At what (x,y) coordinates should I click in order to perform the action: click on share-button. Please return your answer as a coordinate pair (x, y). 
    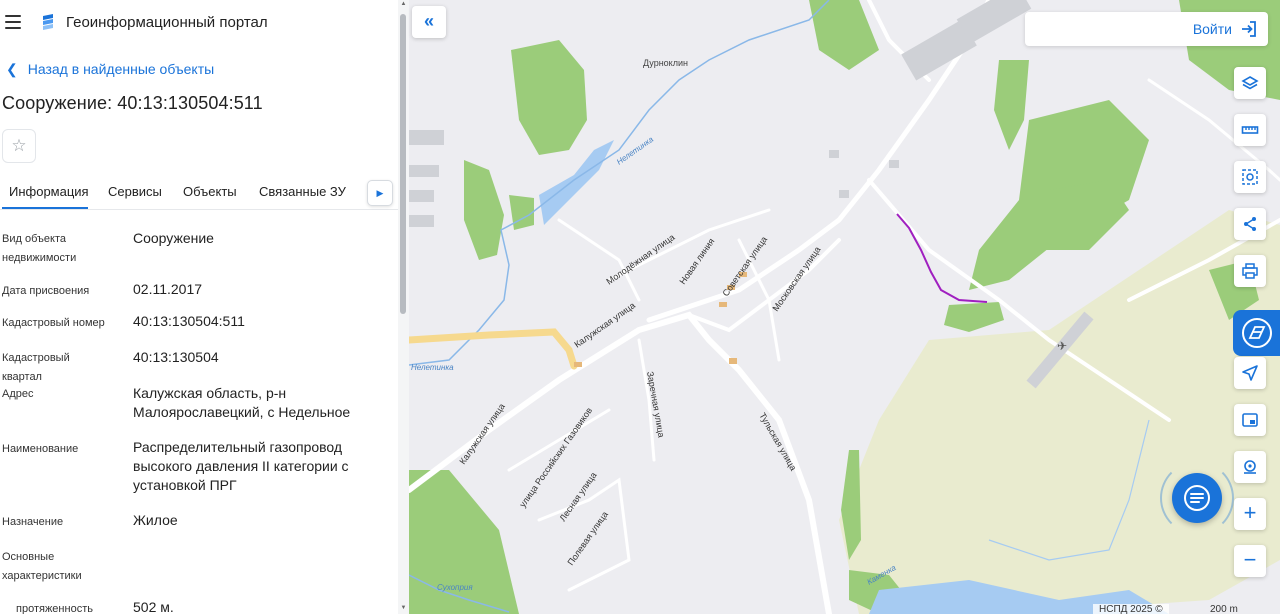
    Looking at the image, I should click on (1250, 224).